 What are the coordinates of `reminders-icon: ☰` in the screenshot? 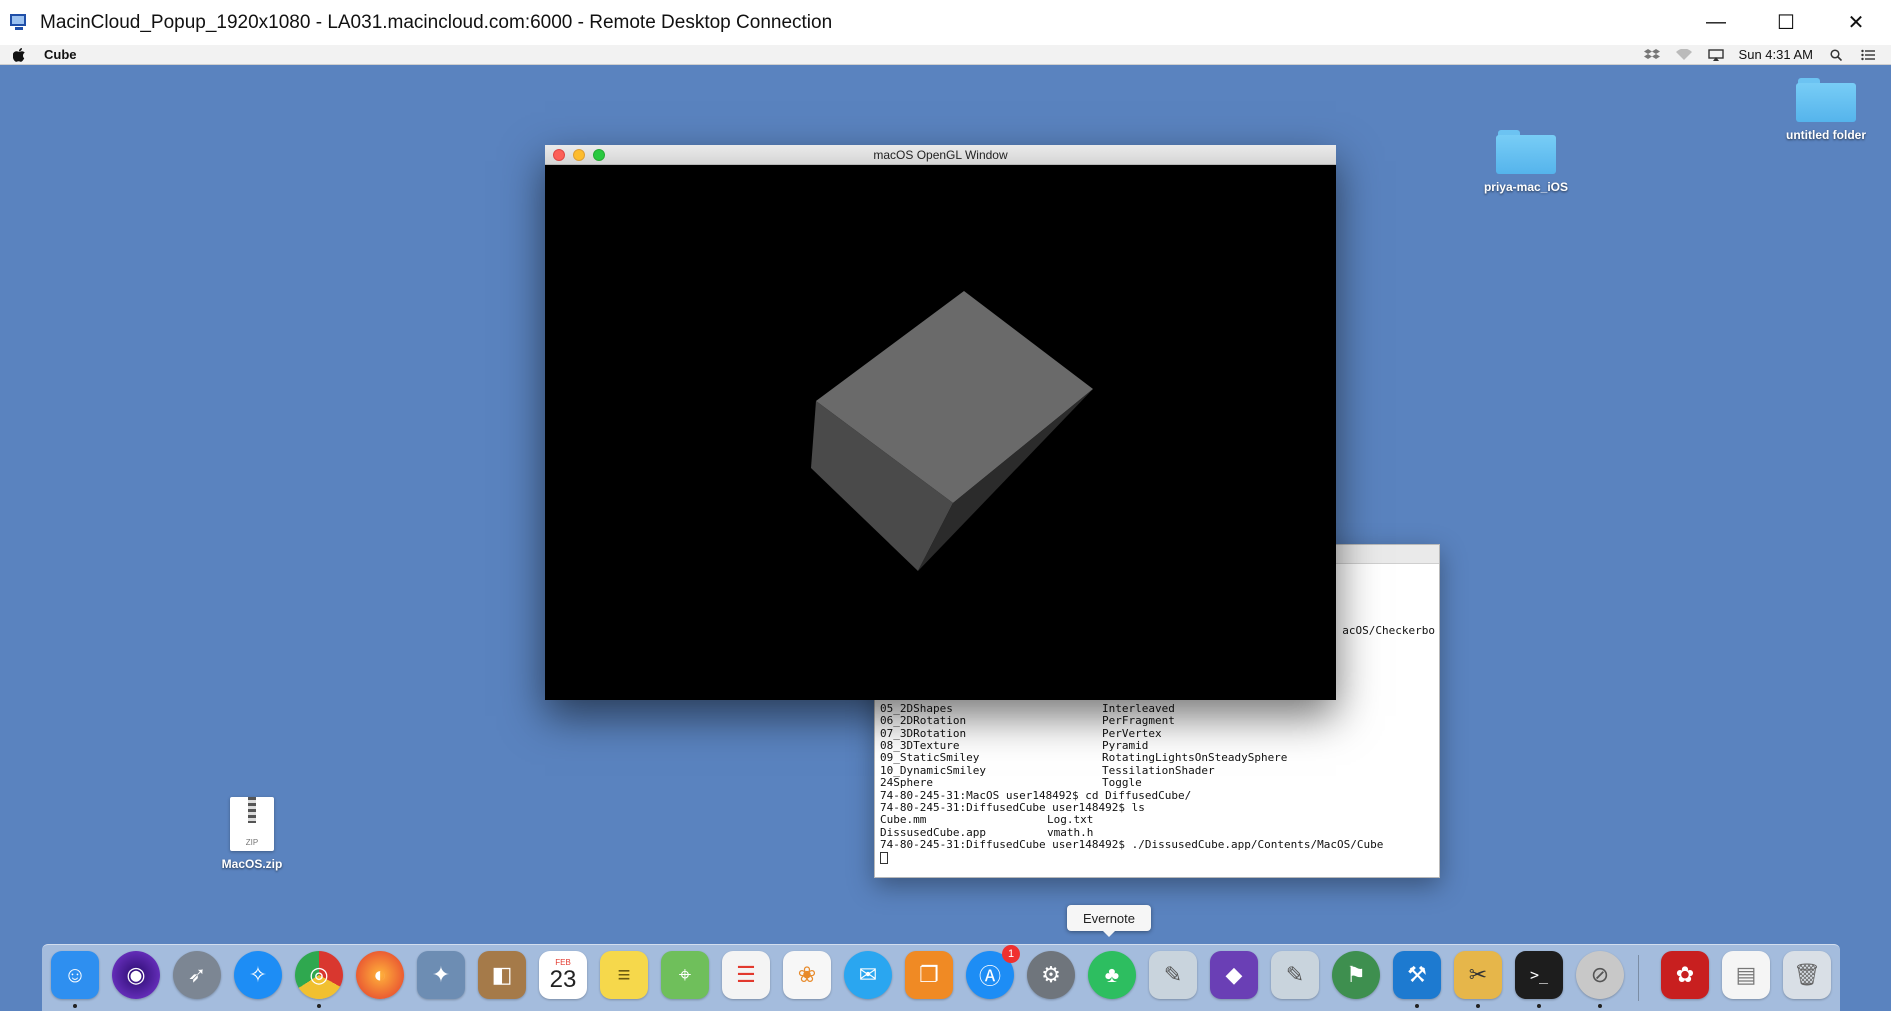 It's located at (746, 974).